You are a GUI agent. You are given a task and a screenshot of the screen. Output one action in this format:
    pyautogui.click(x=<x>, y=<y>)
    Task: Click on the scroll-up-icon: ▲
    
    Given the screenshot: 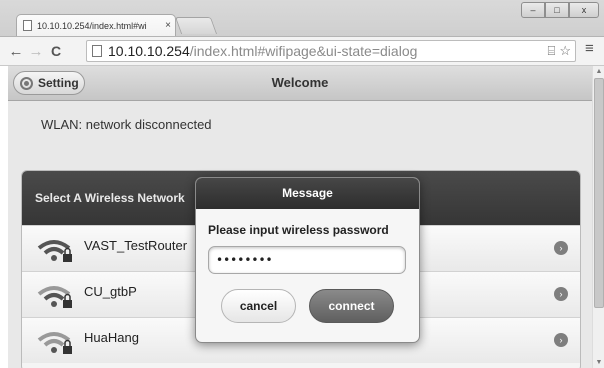 What is the action you would take?
    pyautogui.click(x=599, y=71)
    